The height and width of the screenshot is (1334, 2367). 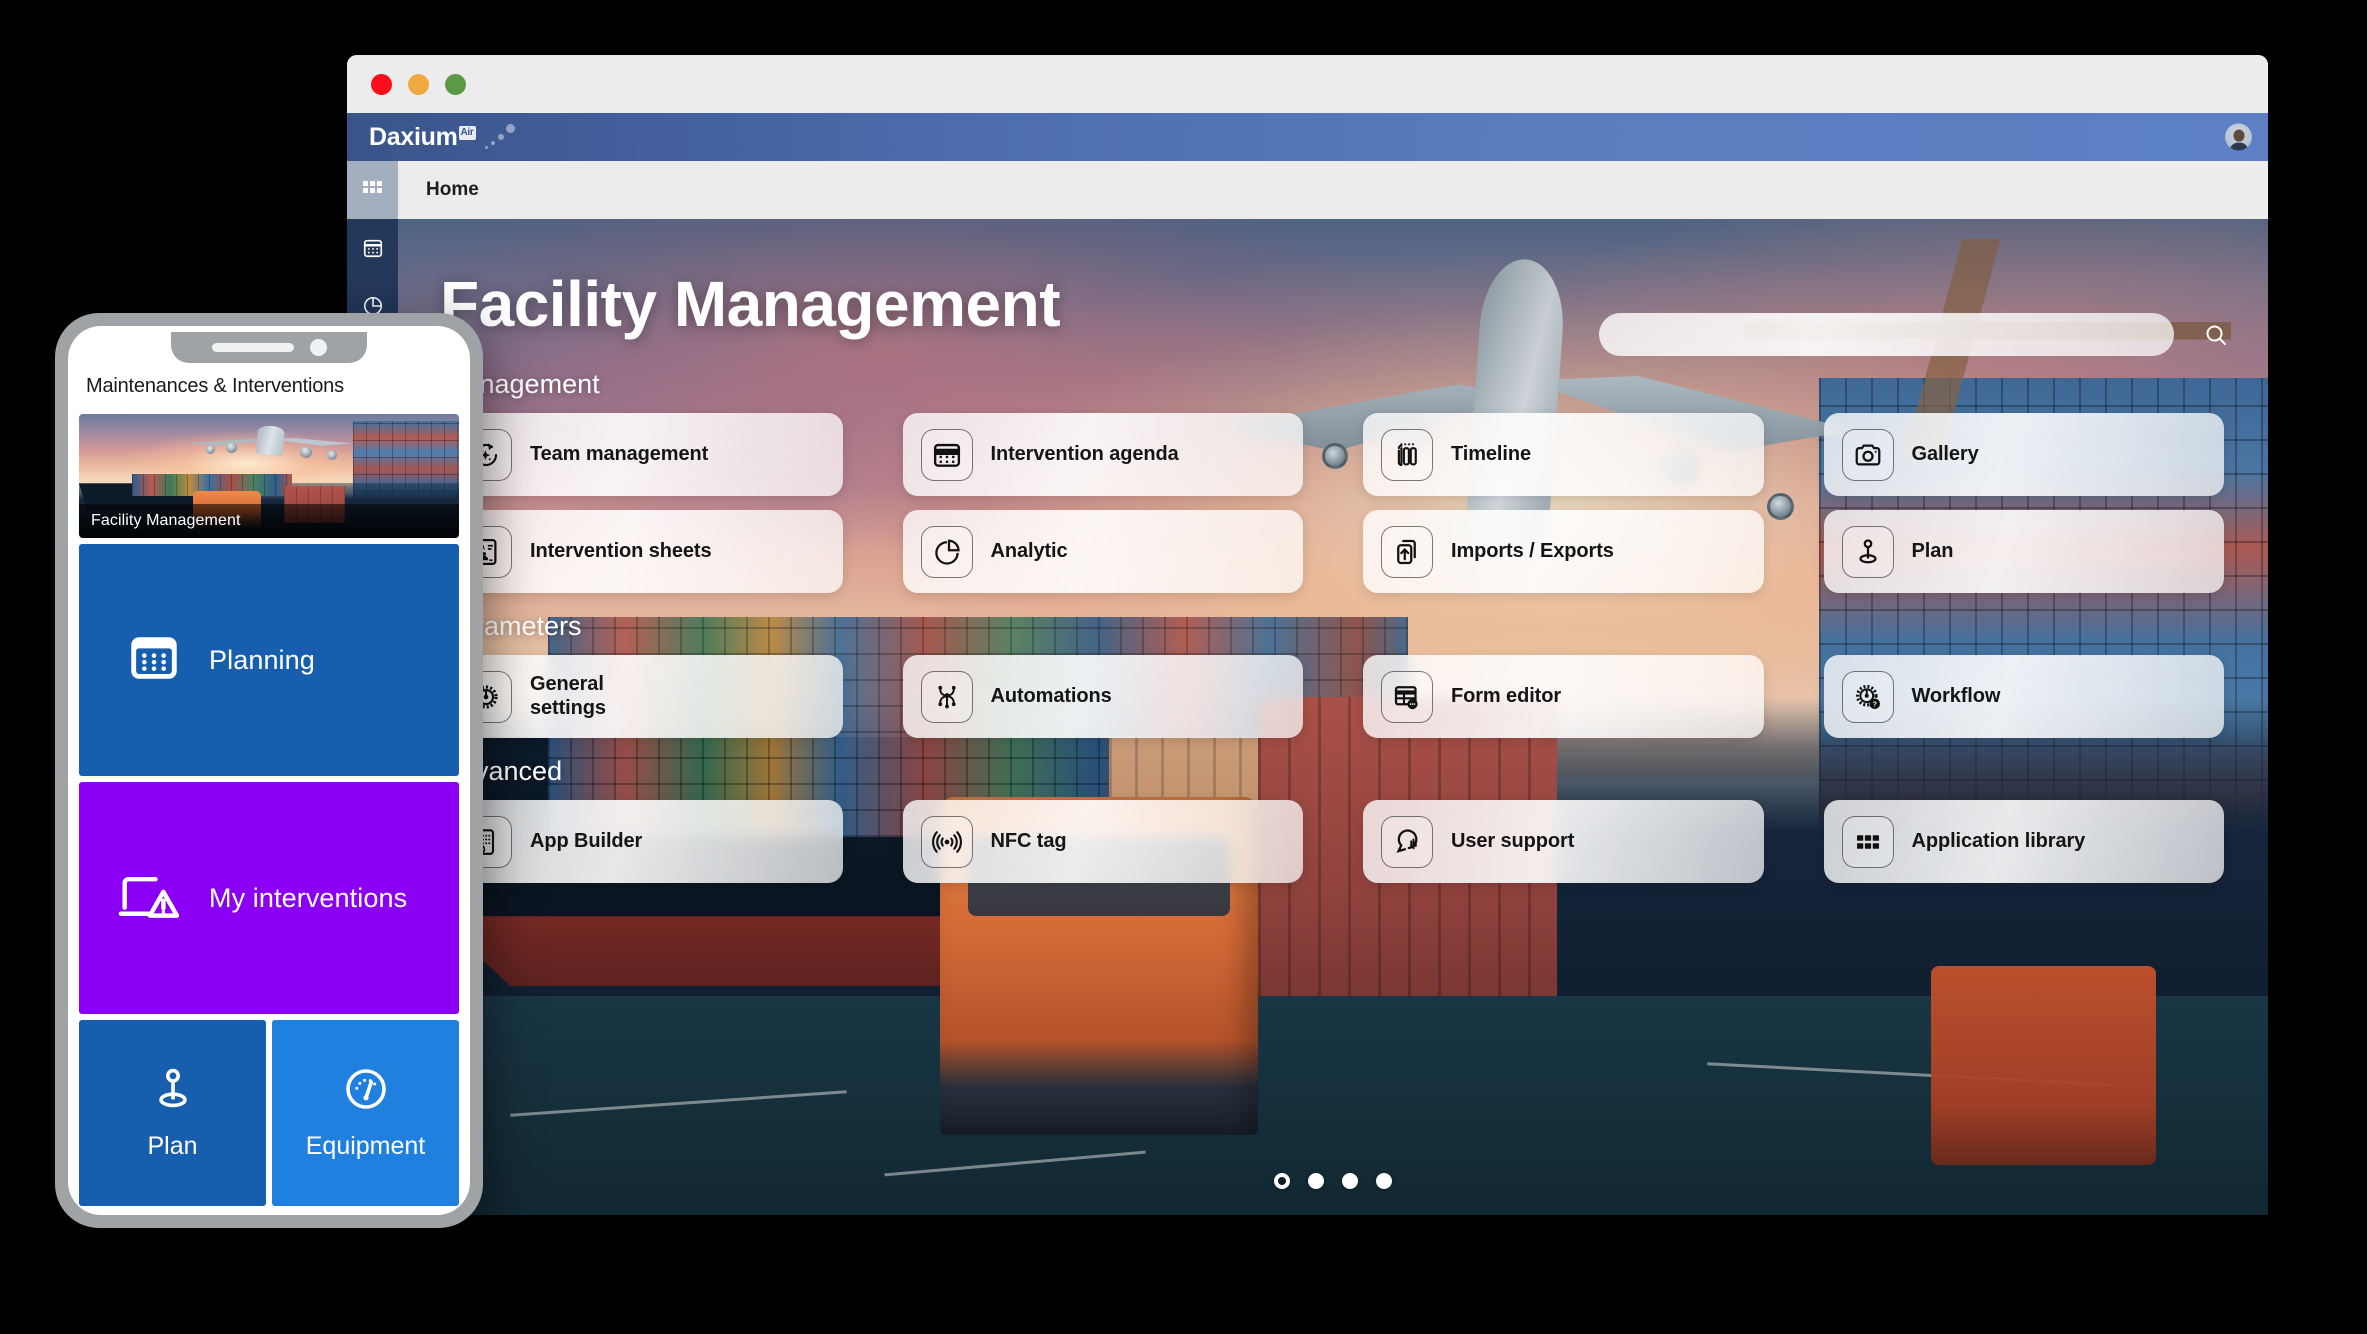 I want to click on tile-team-management: Team management, so click(x=642, y=454).